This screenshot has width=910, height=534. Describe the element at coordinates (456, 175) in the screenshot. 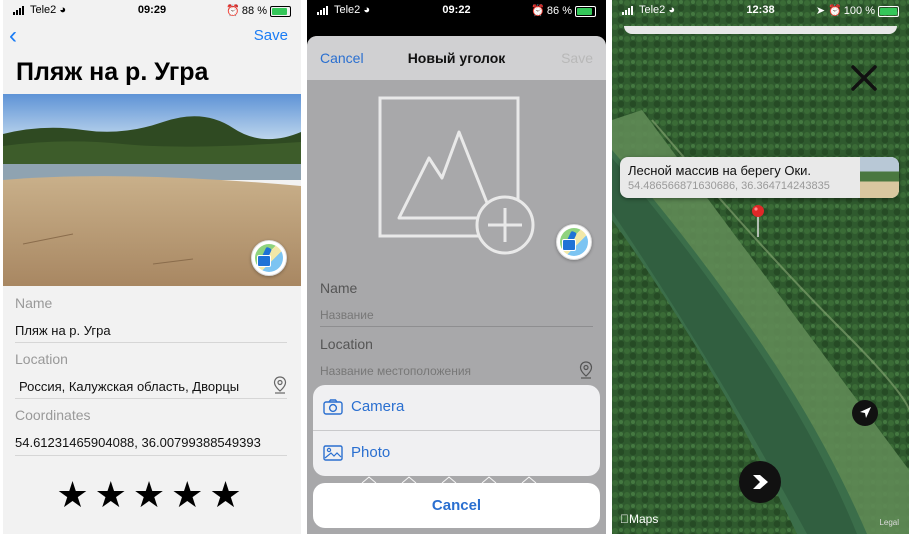

I see `image-picker-area` at that location.